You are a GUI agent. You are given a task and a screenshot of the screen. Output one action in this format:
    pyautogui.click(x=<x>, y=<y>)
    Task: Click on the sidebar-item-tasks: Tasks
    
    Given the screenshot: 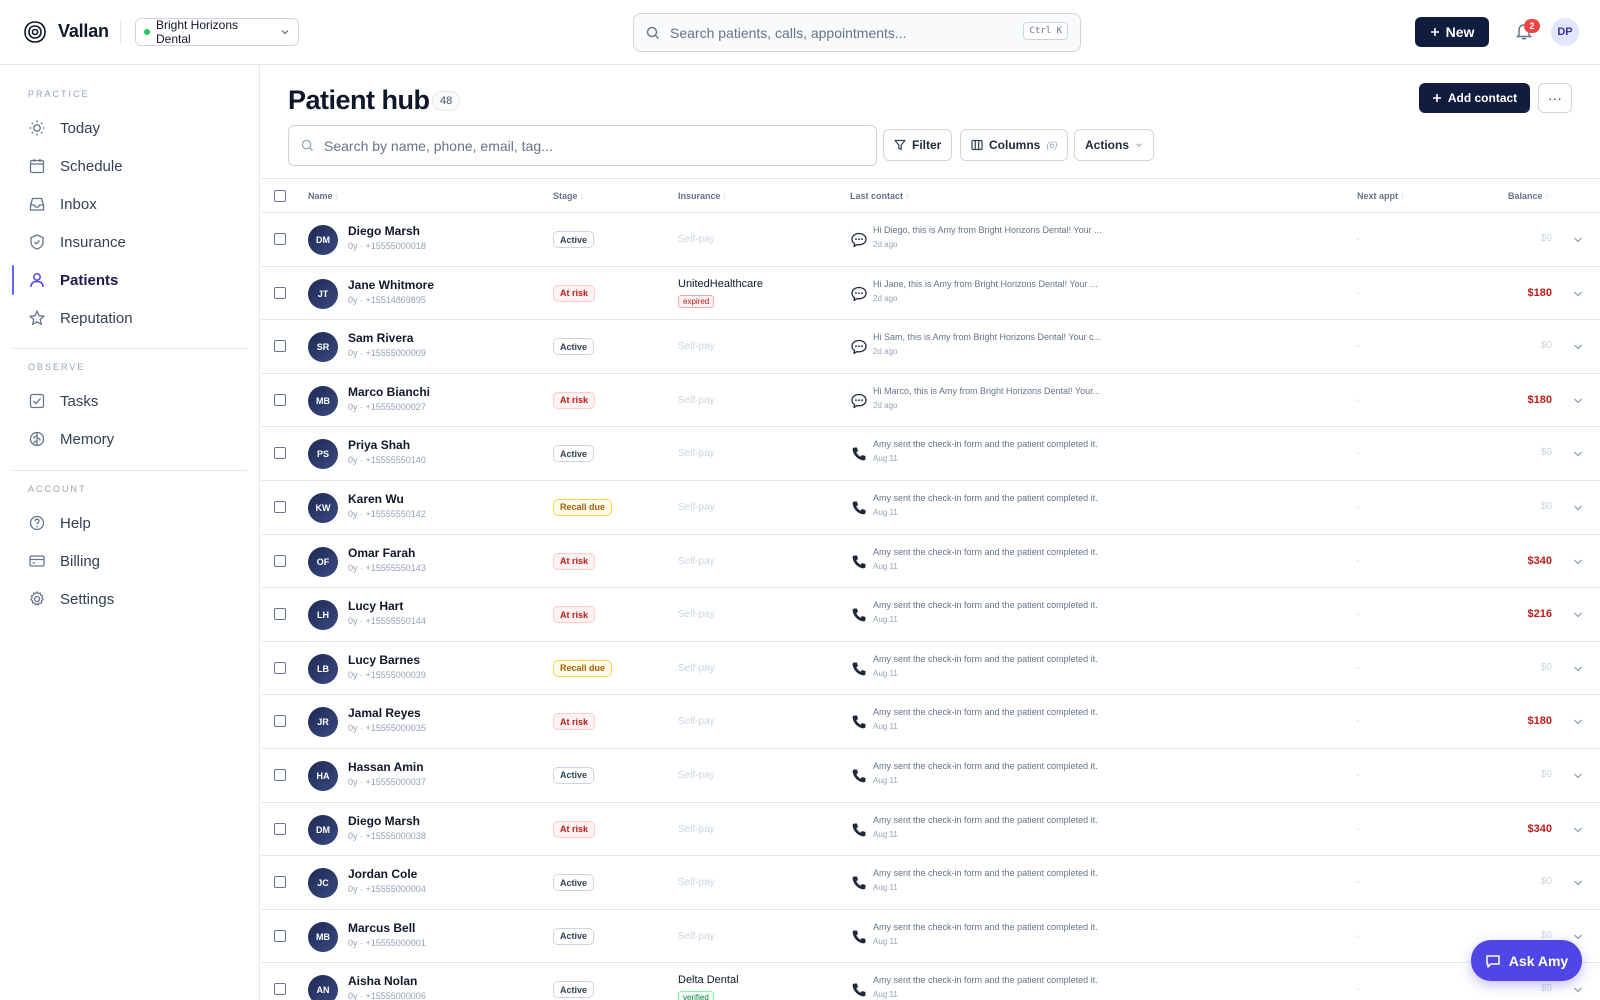 What is the action you would take?
    pyautogui.click(x=129, y=401)
    